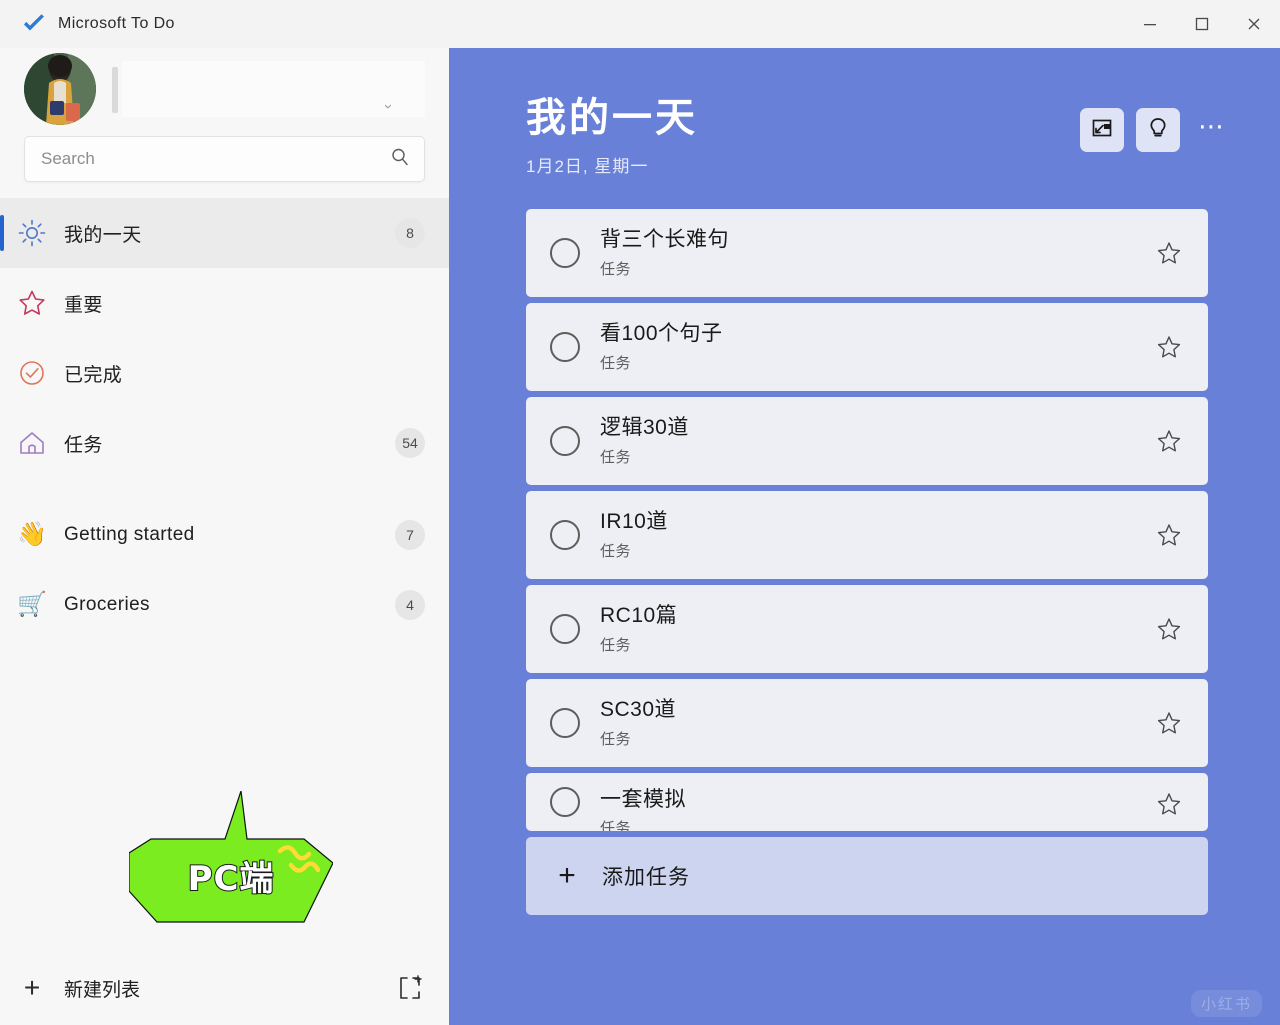 This screenshot has height=1025, width=1280. I want to click on waving-hand-icon: 👋, so click(32, 534).